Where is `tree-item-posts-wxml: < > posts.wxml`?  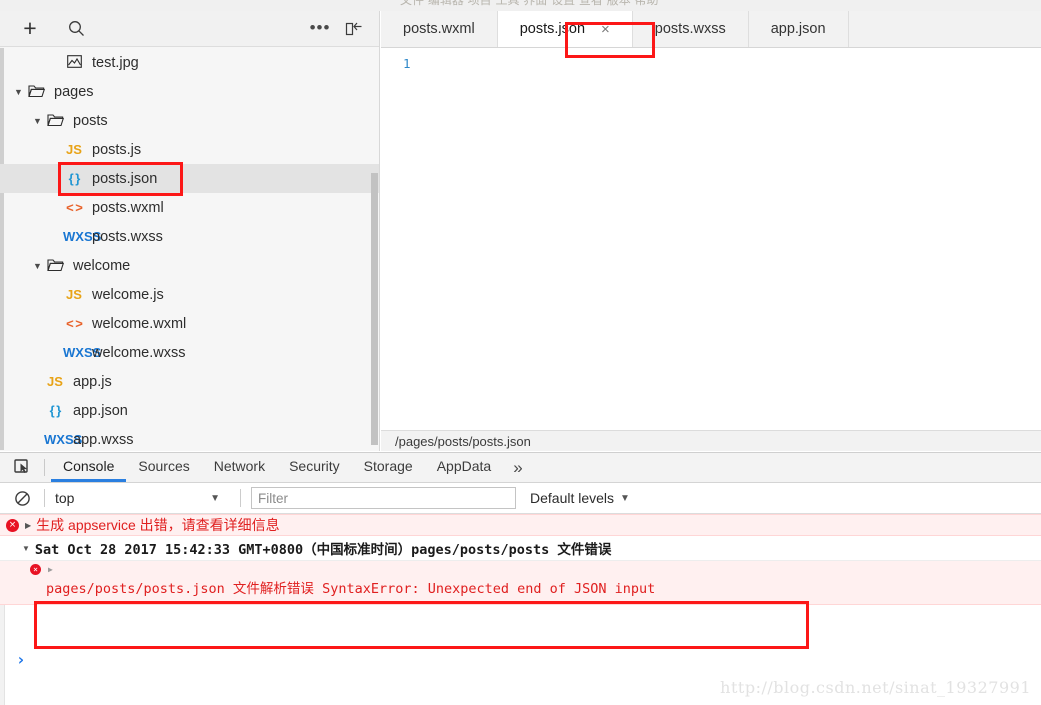 tree-item-posts-wxml: < > posts.wxml is located at coordinates (189, 207).